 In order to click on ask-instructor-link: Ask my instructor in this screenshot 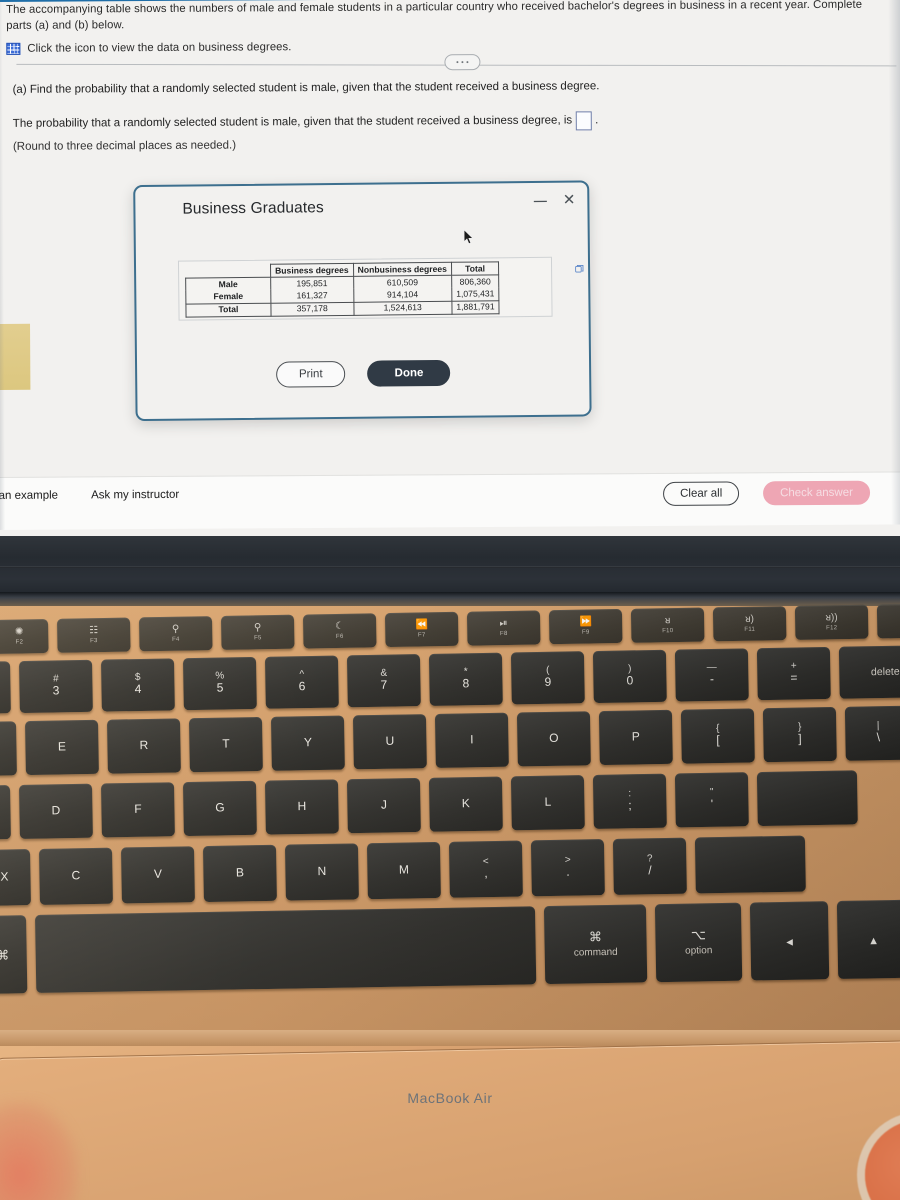, I will do `click(135, 495)`.